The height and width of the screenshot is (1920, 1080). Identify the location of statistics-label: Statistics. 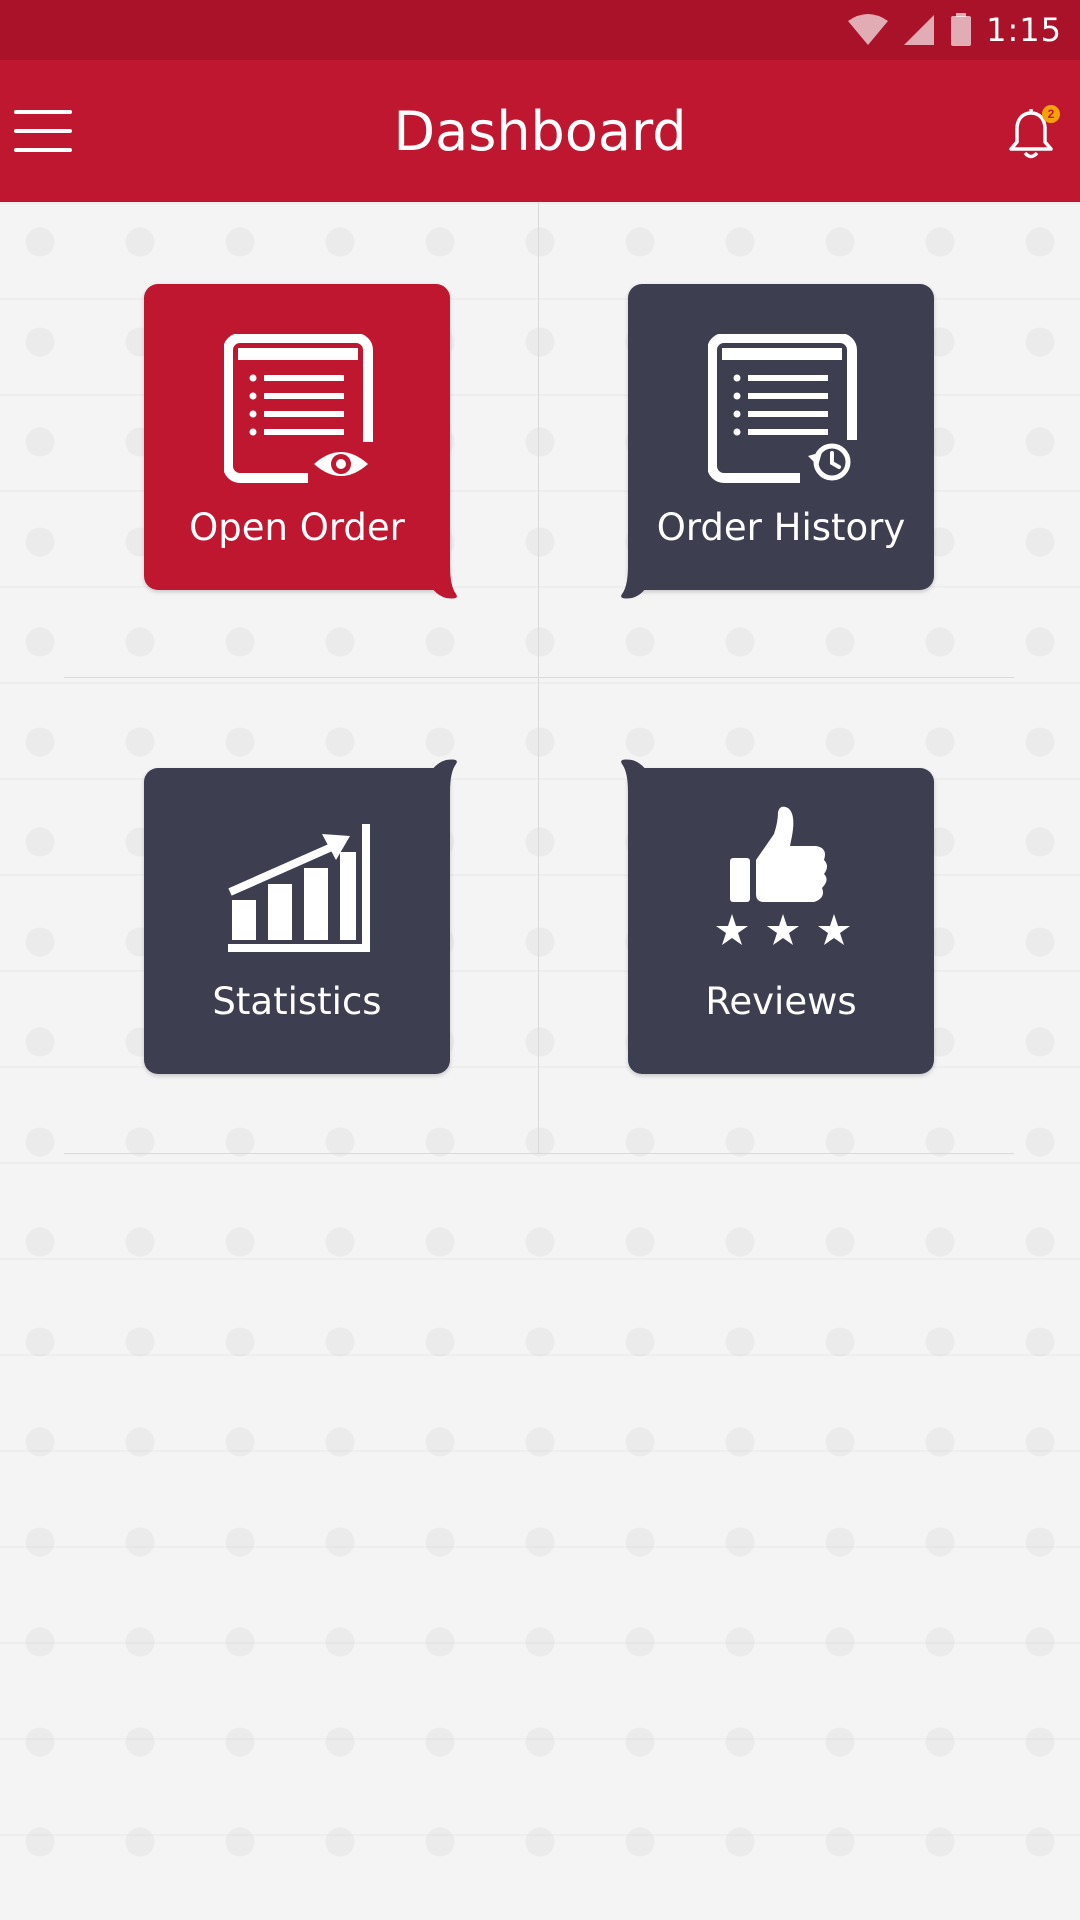
(297, 1001).